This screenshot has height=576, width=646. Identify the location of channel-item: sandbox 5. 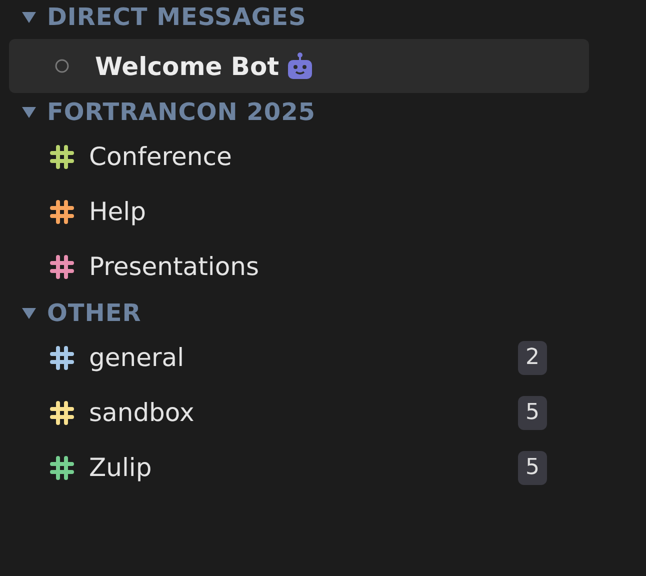
(299, 412).